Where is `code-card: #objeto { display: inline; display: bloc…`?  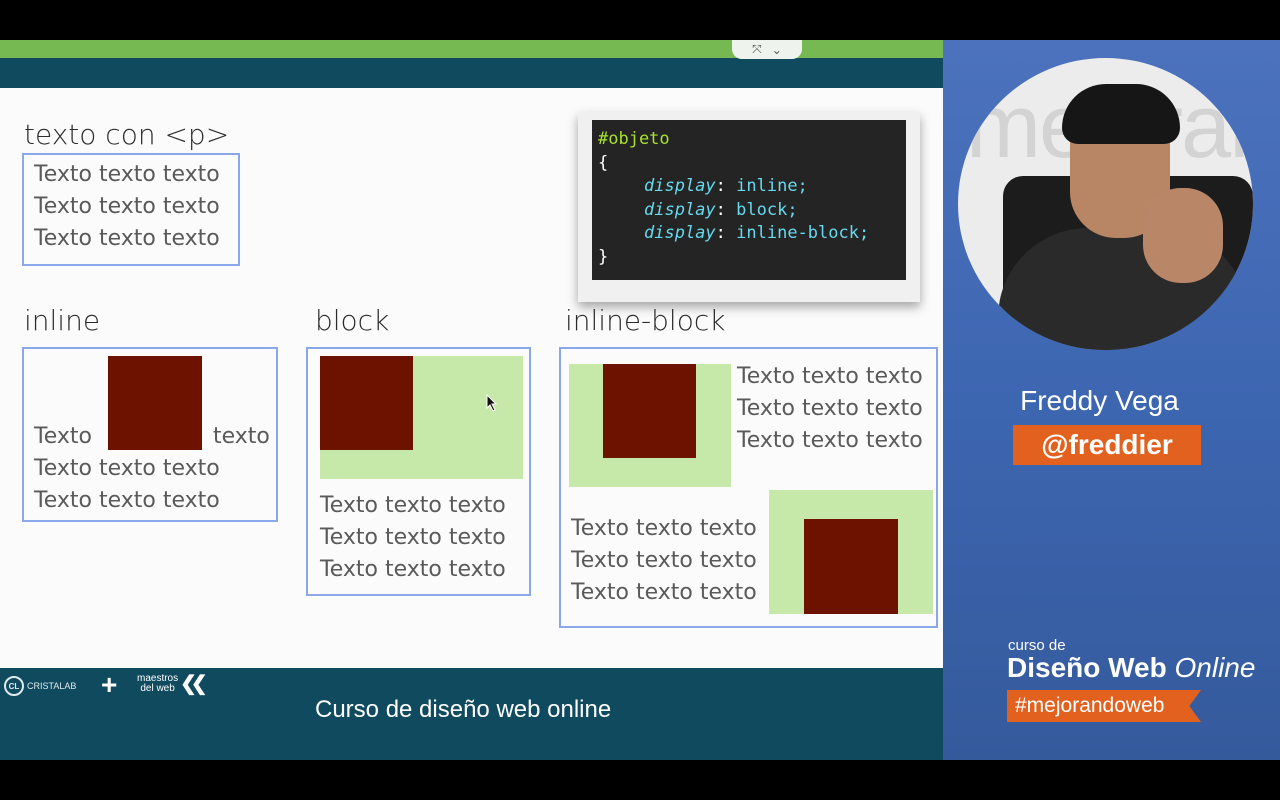
code-card: #objeto { display: inline; display: bloc… is located at coordinates (749, 207).